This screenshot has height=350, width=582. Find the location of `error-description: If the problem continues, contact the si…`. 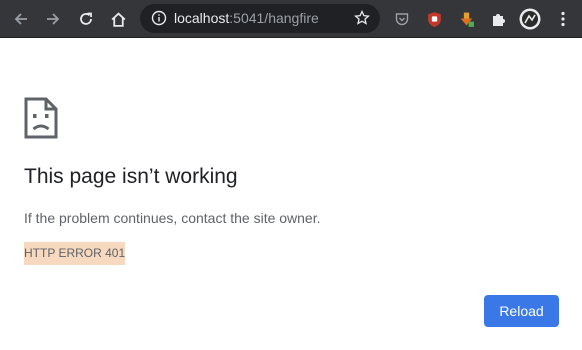

error-description: If the problem continues, contact the si… is located at coordinates (172, 218).